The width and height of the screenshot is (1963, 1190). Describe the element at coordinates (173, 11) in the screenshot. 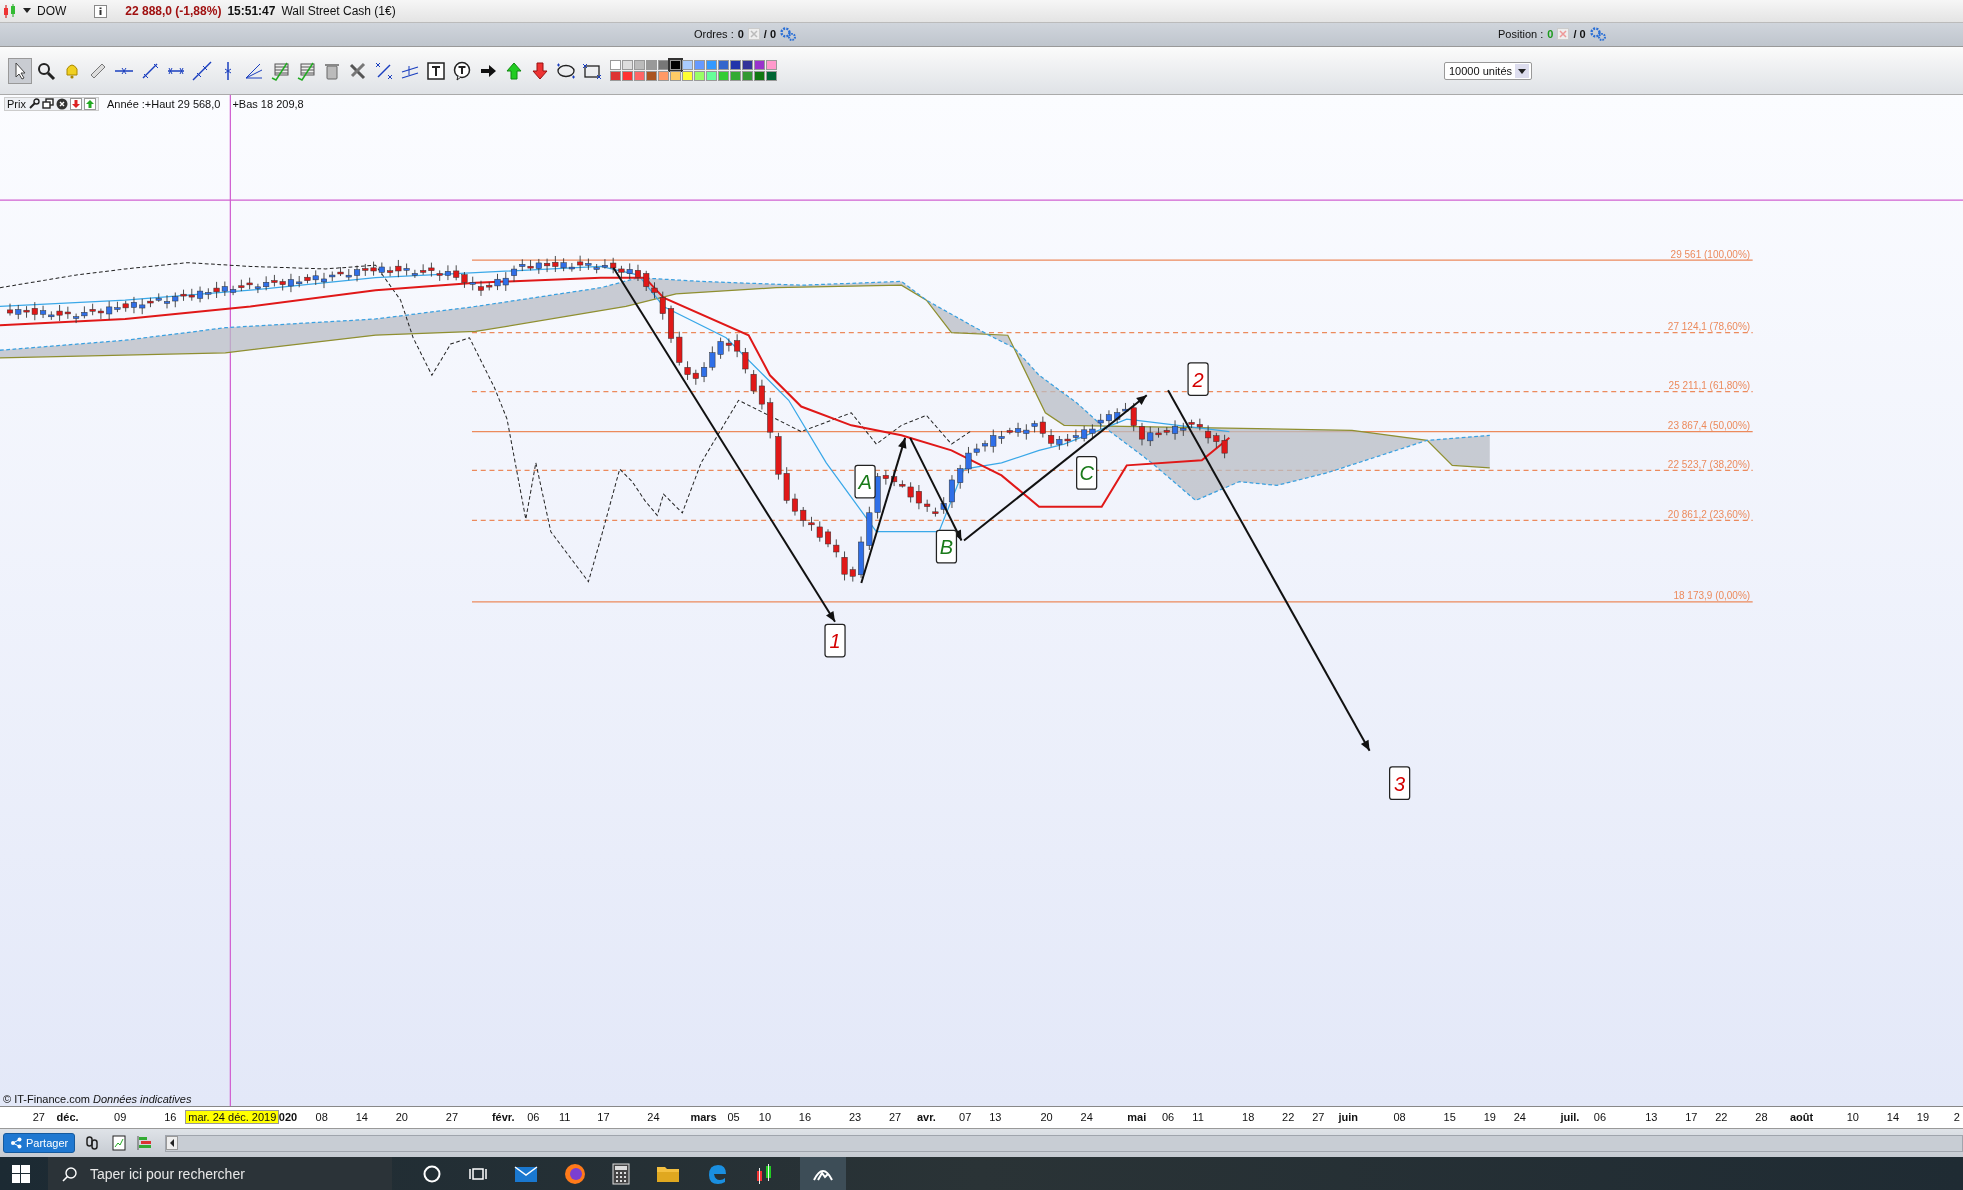

I see `price-change: 22 888,0 (-1,88%)` at that location.